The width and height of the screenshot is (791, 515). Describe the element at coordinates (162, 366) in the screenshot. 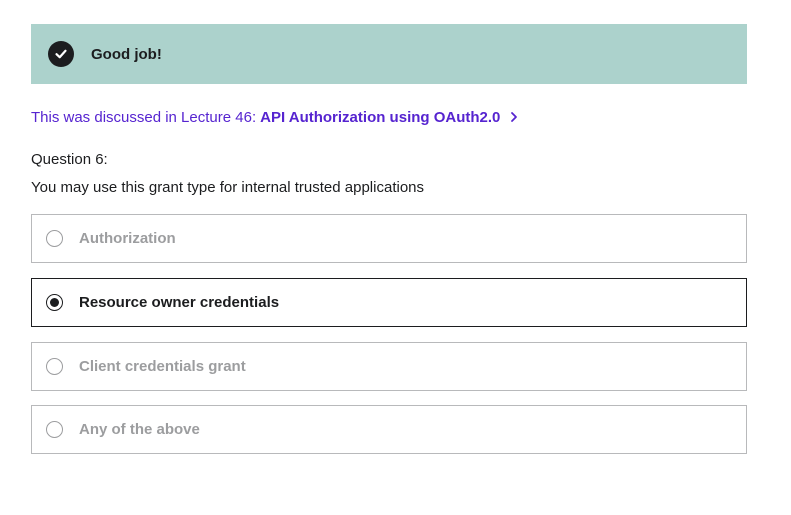

I see `answer-option-label: Client credentials grant` at that location.